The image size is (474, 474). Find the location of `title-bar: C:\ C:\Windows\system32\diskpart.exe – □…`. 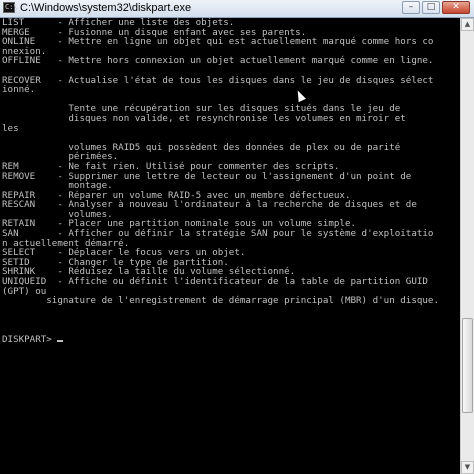

title-bar: C:\ C:\Windows\system32\diskpart.exe – □… is located at coordinates (237, 9).